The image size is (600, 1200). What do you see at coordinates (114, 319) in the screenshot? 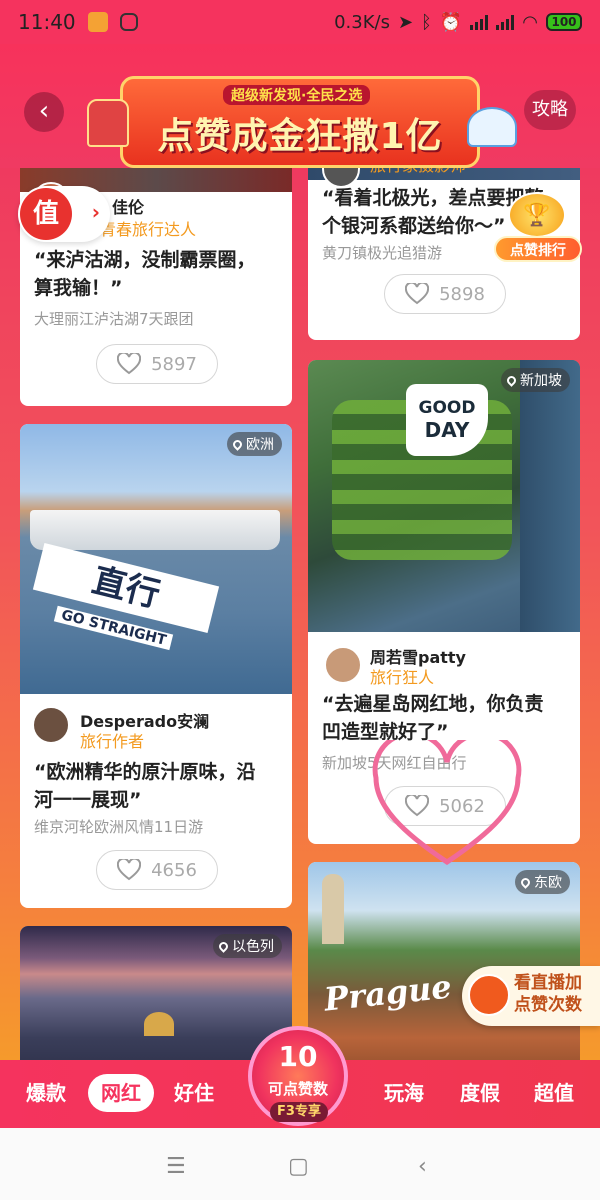
I see `trip-title: 大理丽江泸沽湖7天跟团` at bounding box center [114, 319].